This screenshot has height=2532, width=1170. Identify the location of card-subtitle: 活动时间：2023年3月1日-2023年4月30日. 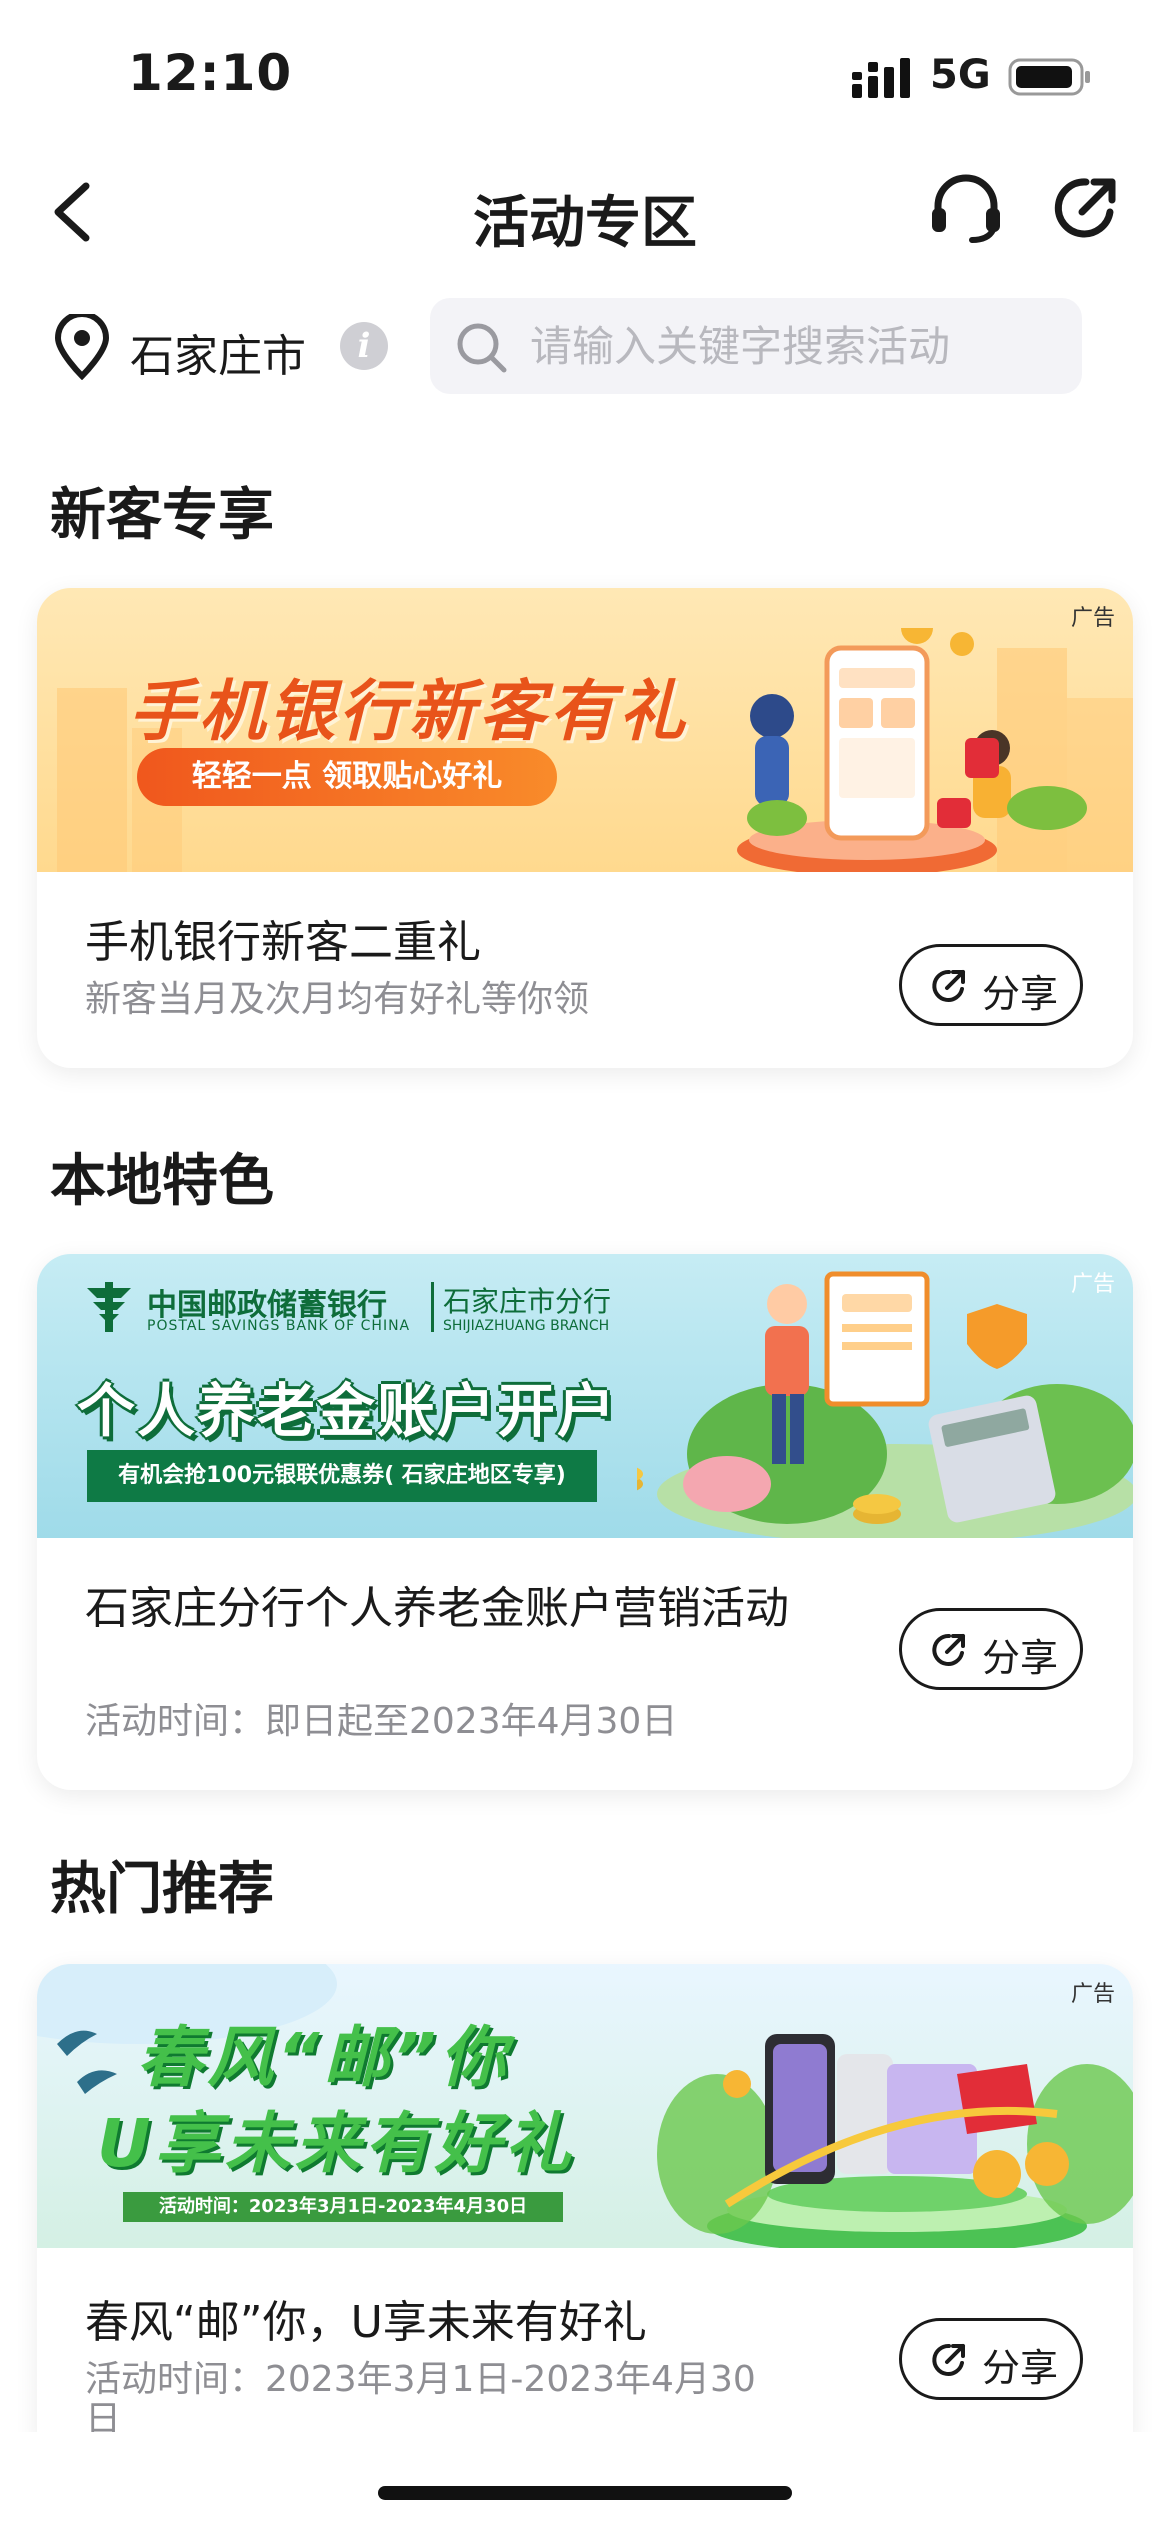
(420, 2399).